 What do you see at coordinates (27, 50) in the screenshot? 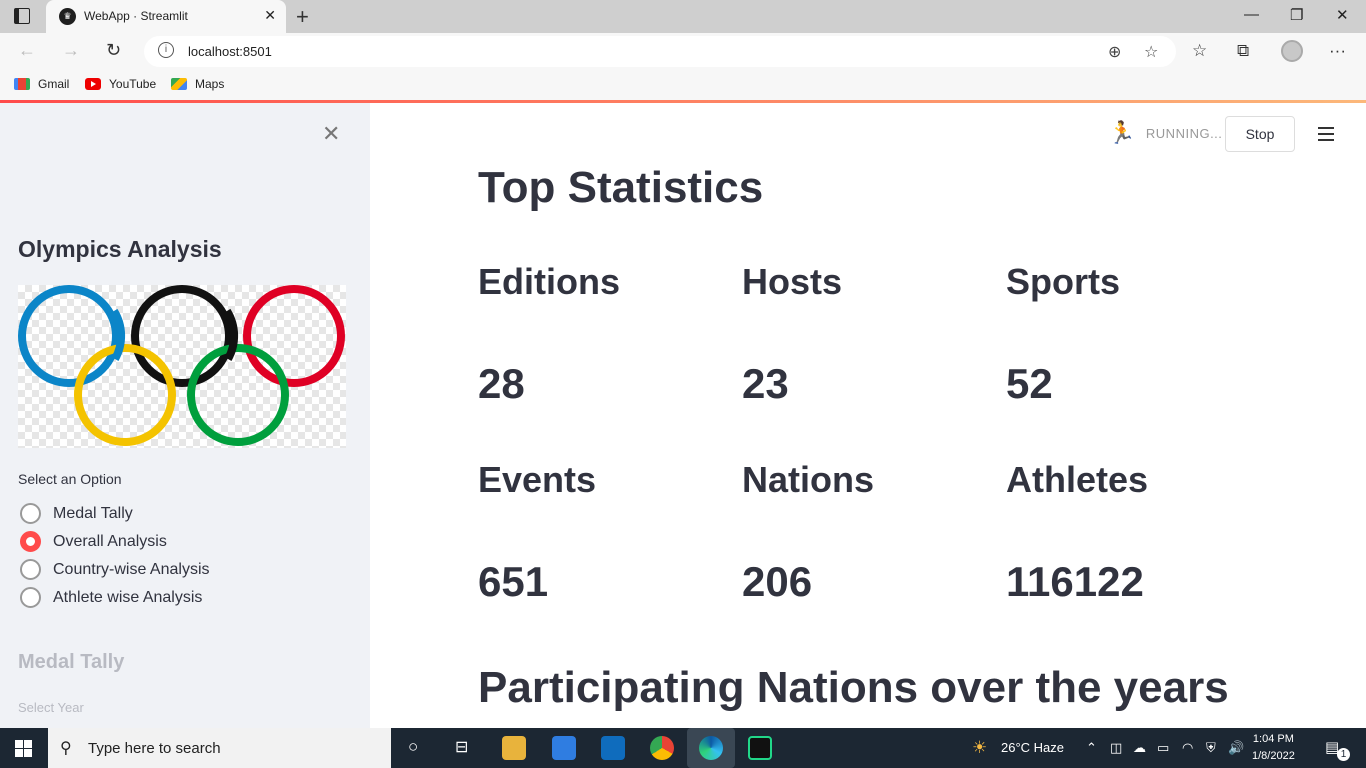
I see `back-icon: ←` at bounding box center [27, 50].